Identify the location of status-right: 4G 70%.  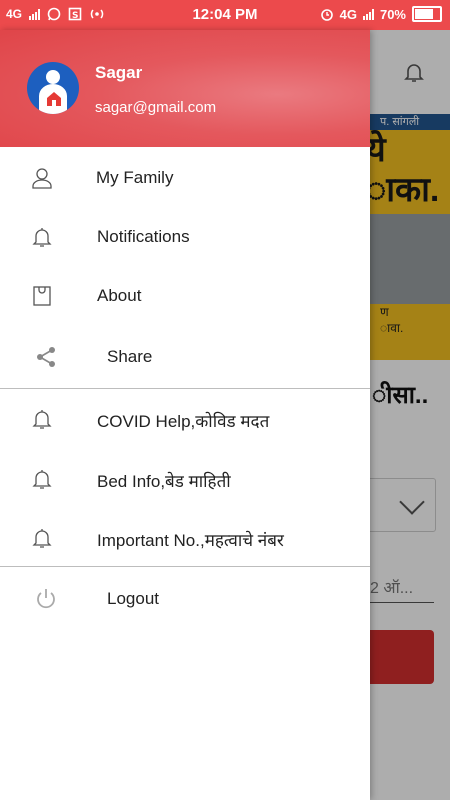
(381, 14).